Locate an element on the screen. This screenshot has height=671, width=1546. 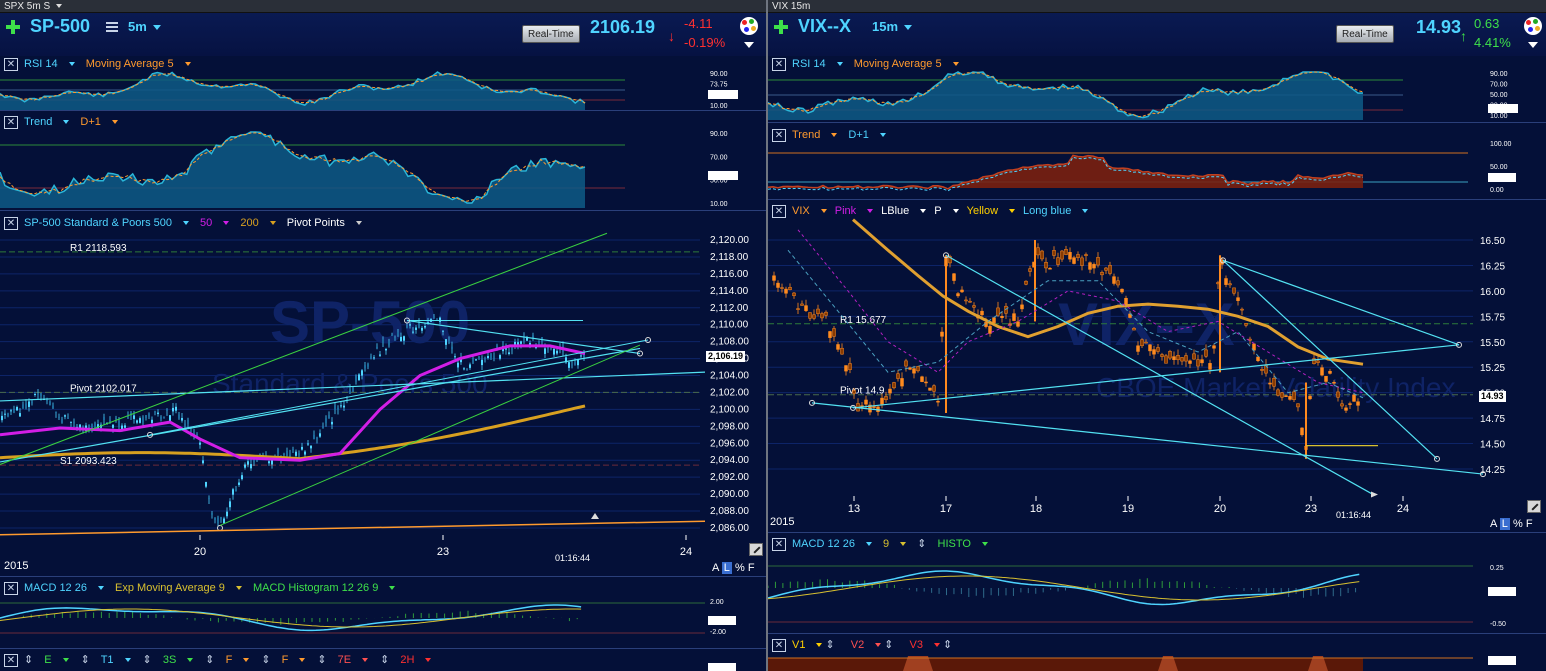
main-title: SP-500 Standard & Poors 500 is located at coordinates (106, 223).